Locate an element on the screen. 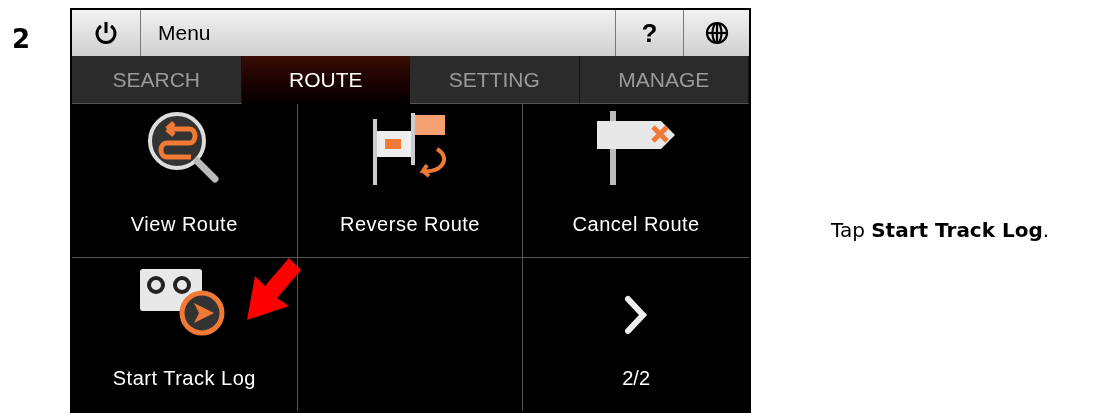 This screenshot has height=413, width=1110. tab: MANAGE is located at coordinates (664, 80).